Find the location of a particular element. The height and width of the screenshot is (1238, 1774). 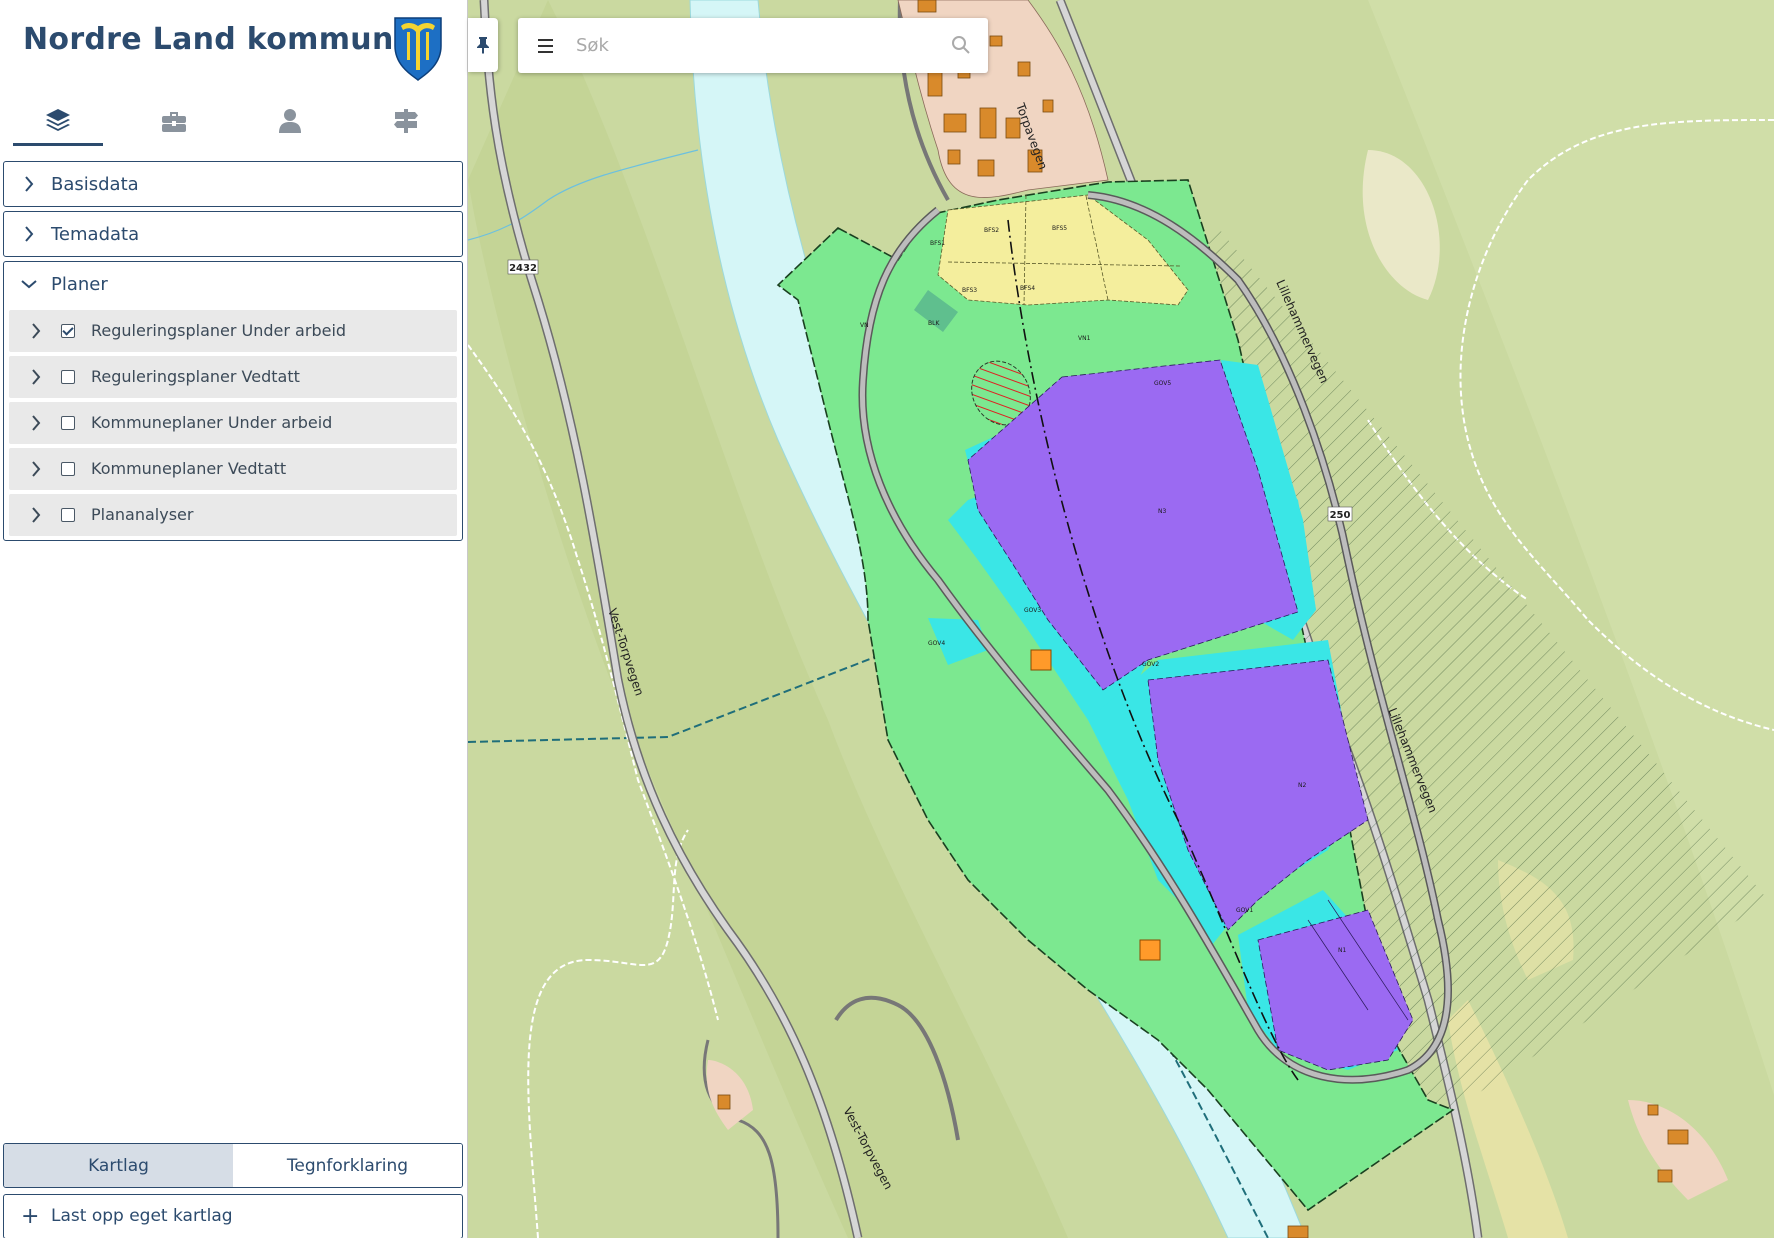

section-planer-label: Planer is located at coordinates (79, 284).